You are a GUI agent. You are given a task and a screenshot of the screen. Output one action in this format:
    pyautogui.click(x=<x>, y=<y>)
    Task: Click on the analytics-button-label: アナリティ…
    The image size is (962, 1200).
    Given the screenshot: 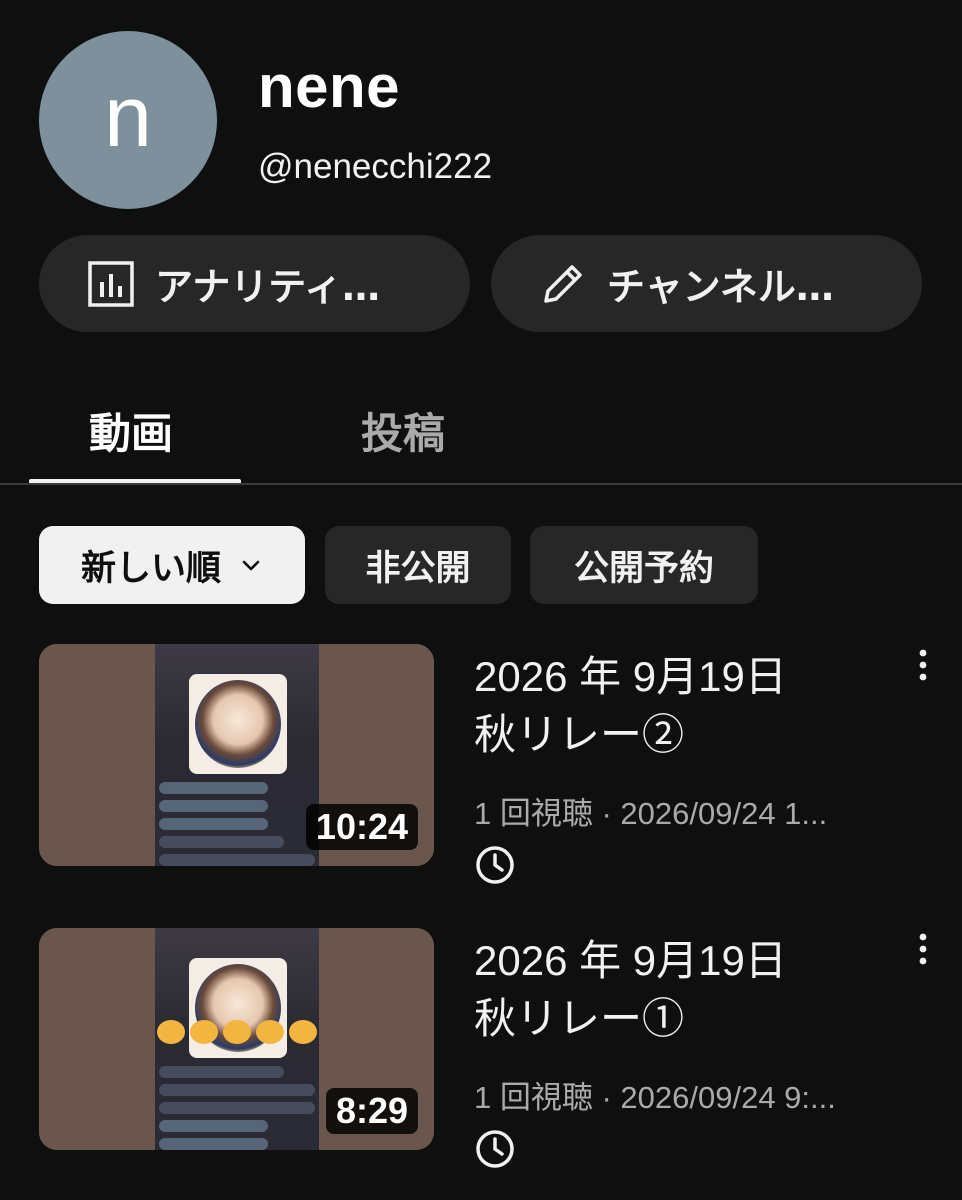 What is the action you would take?
    pyautogui.click(x=267, y=287)
    